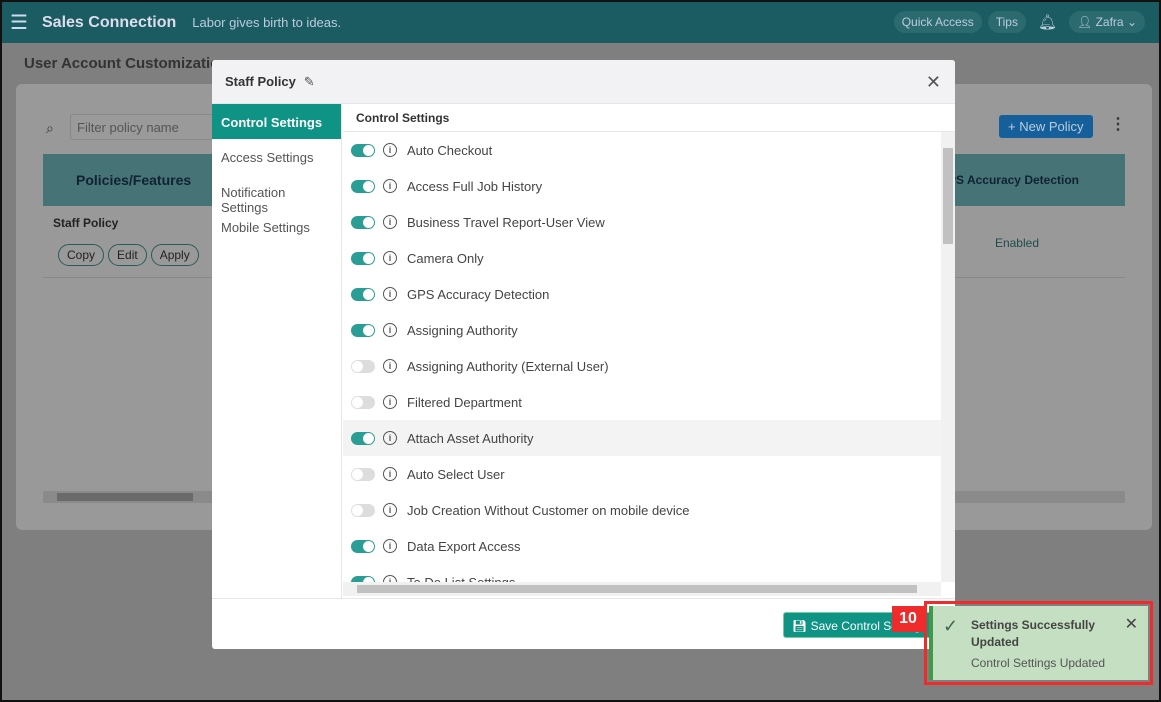 The width and height of the screenshot is (1161, 702). Describe the element at coordinates (642, 294) in the screenshot. I see `setting-item: i GPS Accuracy Detection` at that location.